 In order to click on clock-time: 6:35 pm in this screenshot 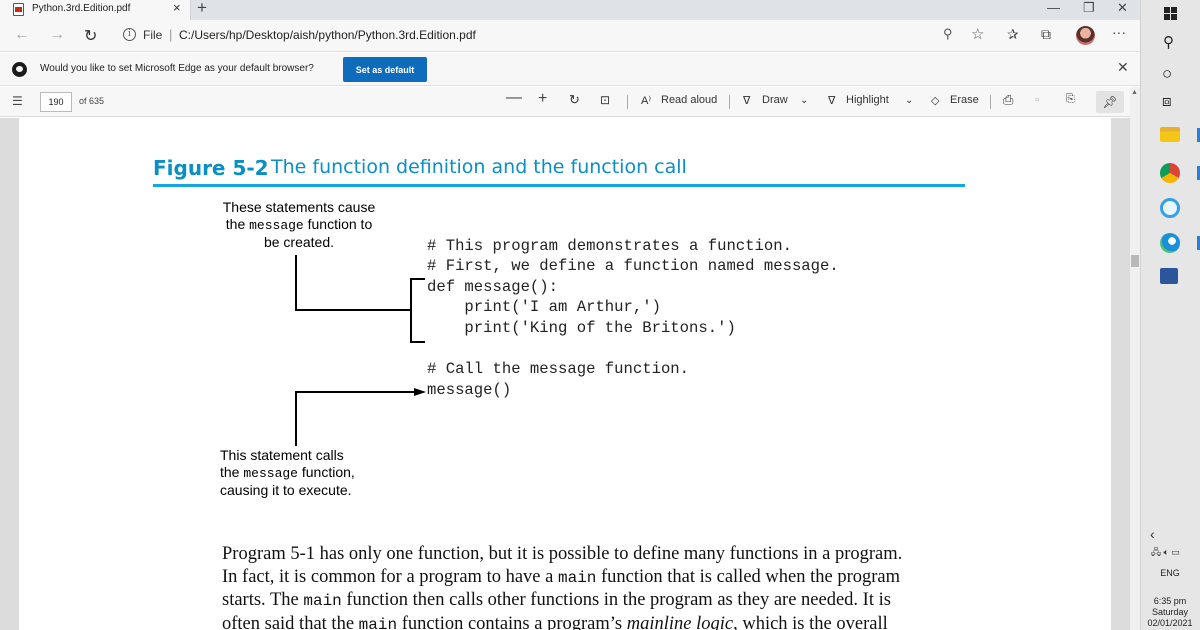, I will do `click(1170, 601)`.